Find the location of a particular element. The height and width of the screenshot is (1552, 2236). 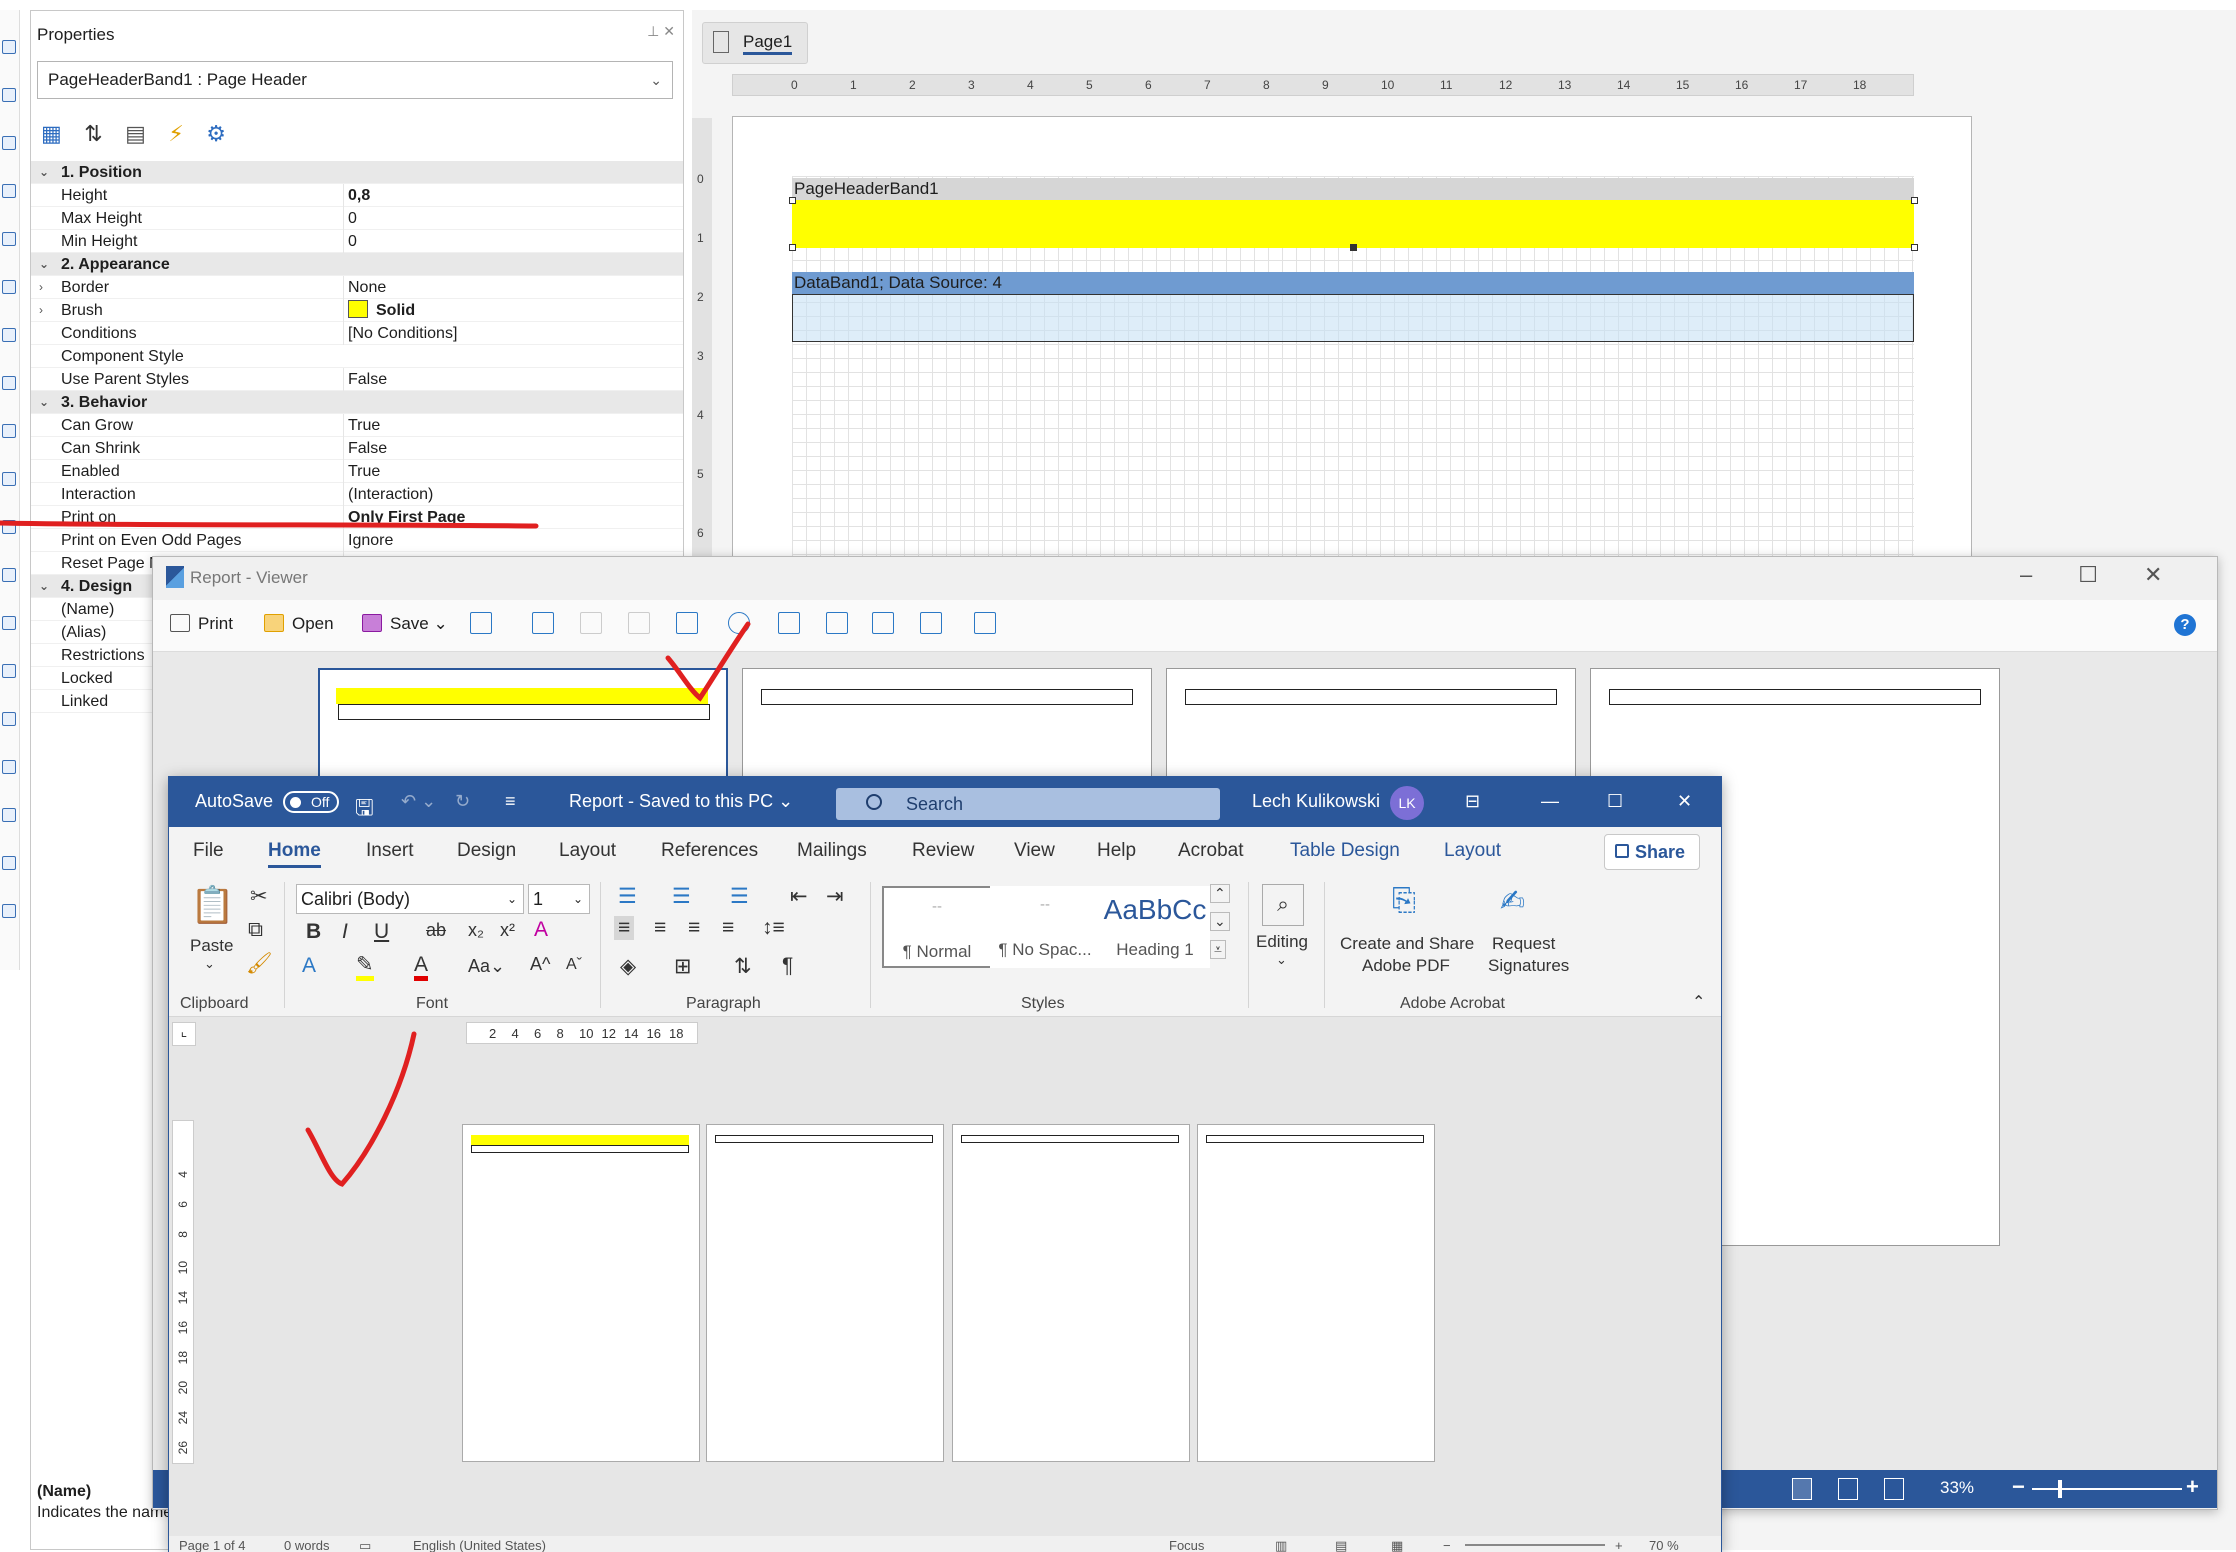

continuous-view-icon is located at coordinates (1848, 1489).